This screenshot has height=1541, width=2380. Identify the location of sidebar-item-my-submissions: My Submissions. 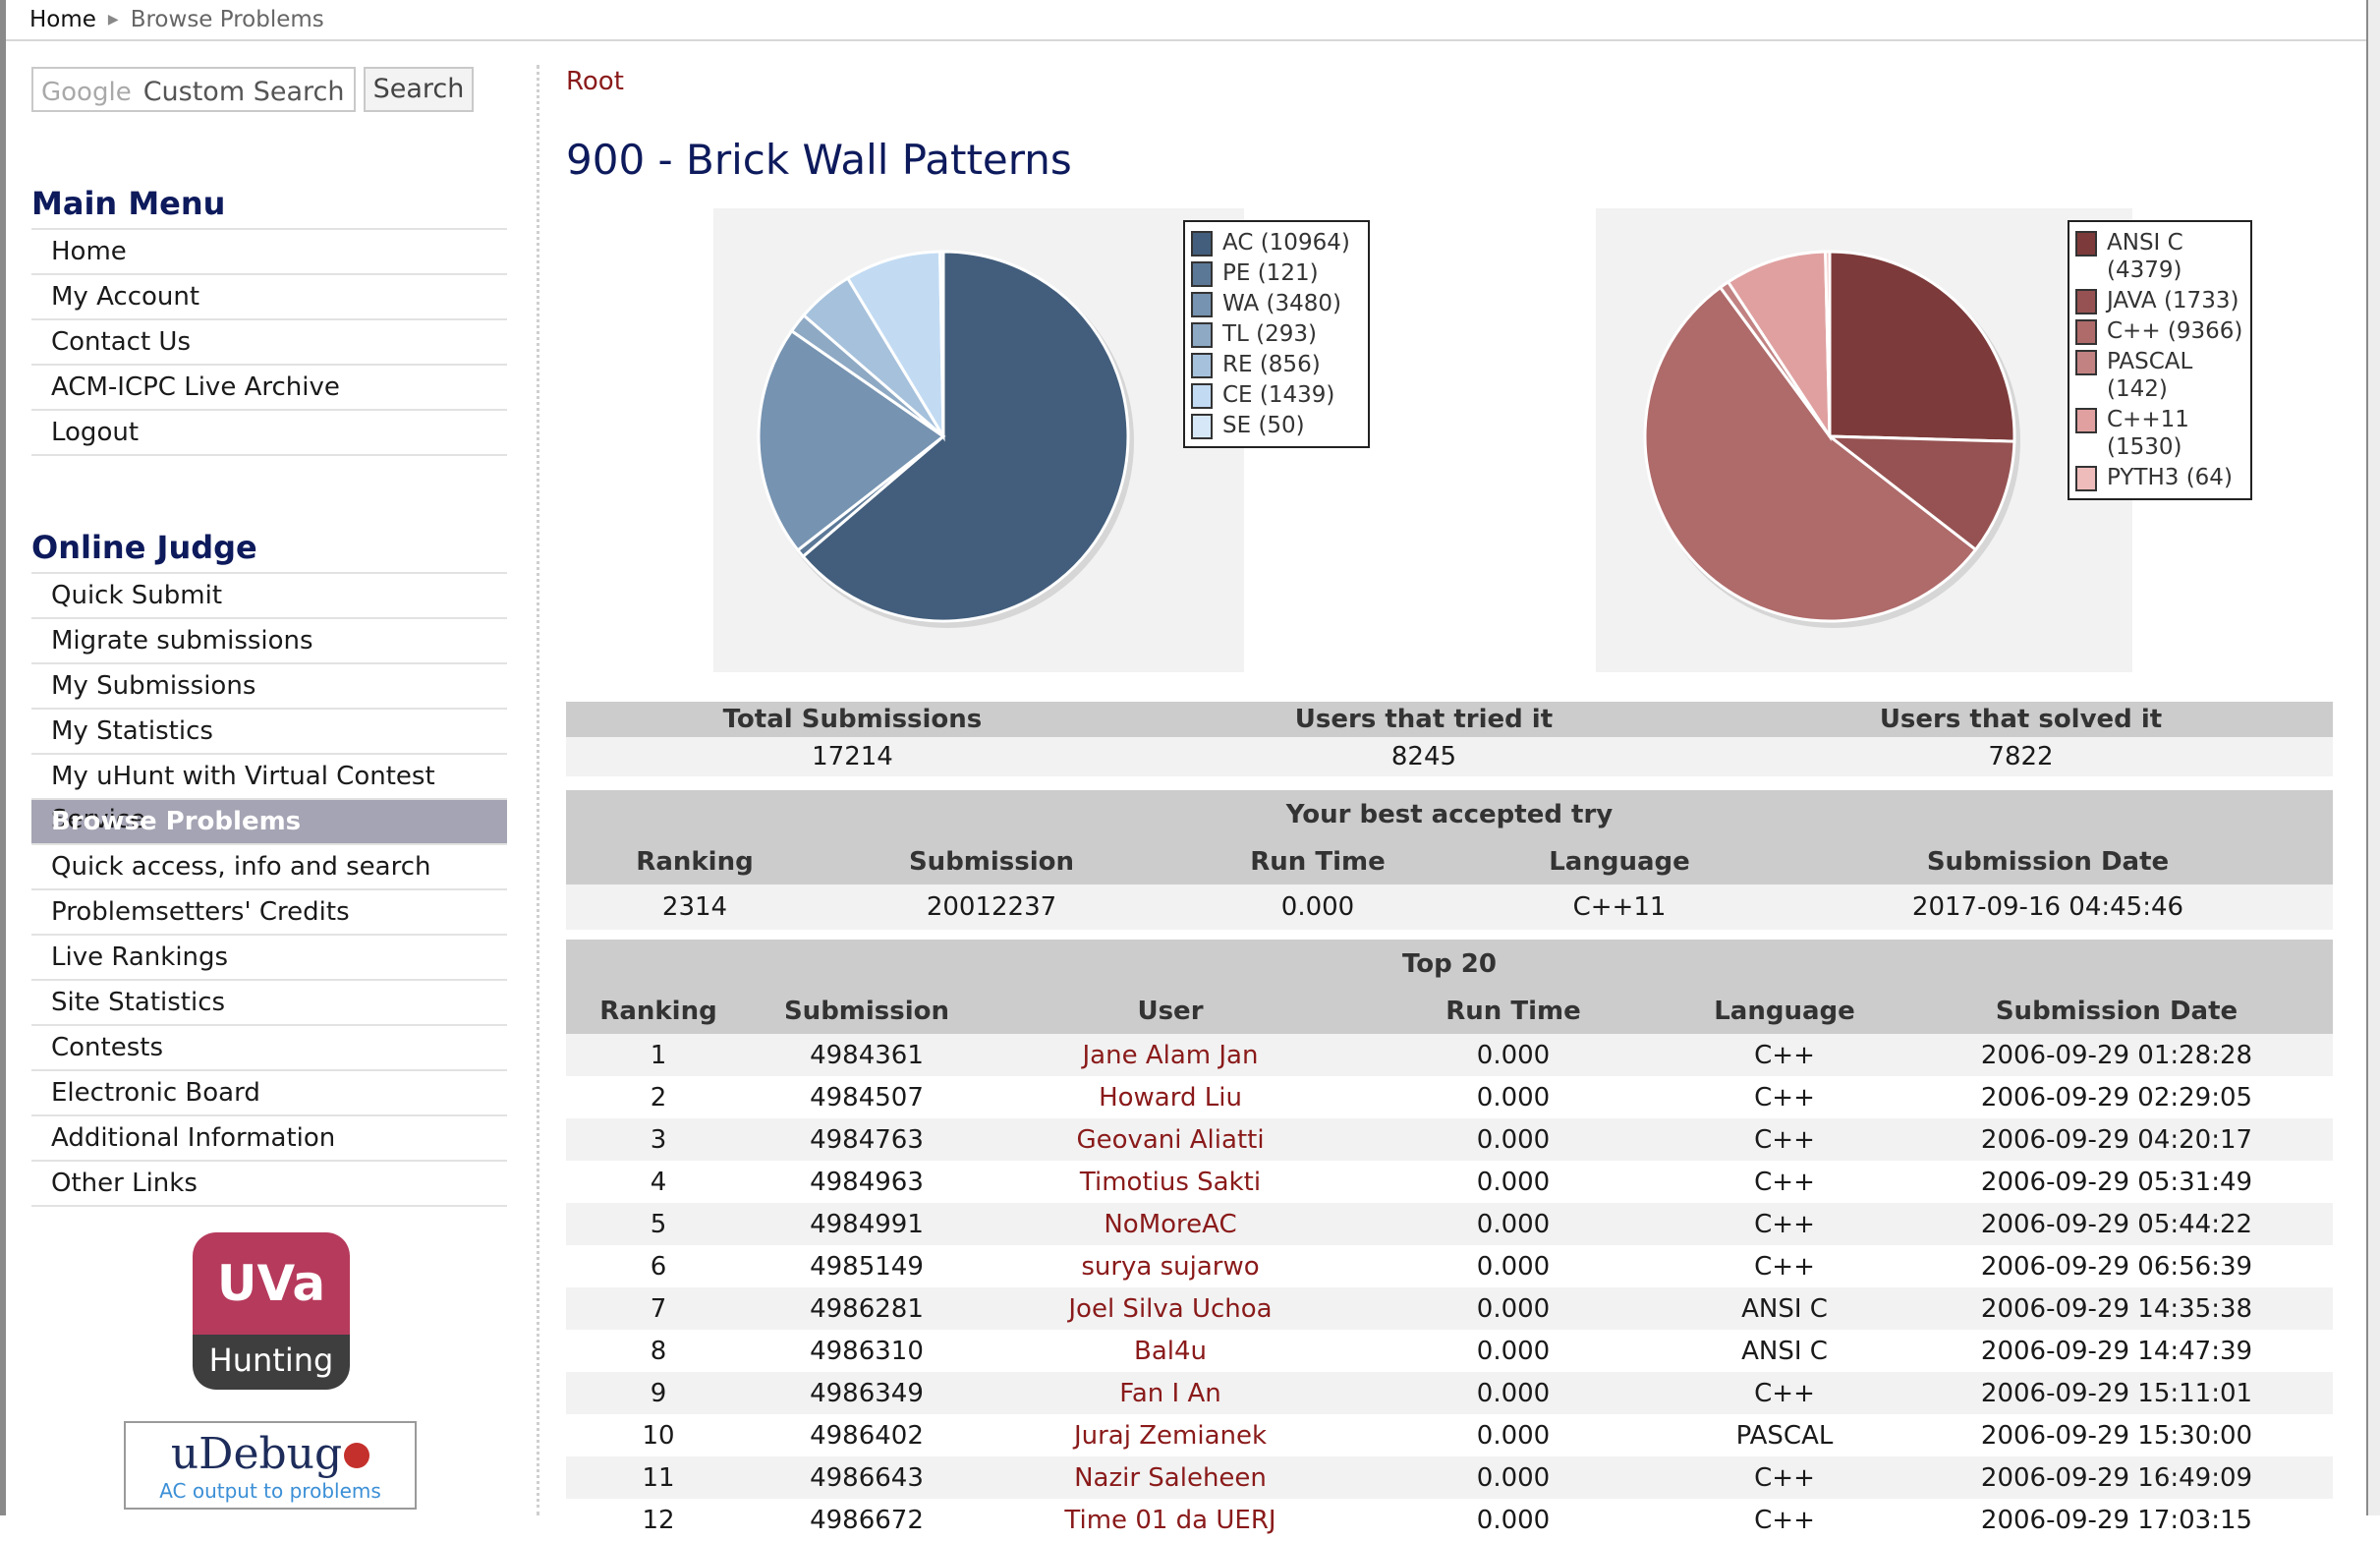
(269, 687).